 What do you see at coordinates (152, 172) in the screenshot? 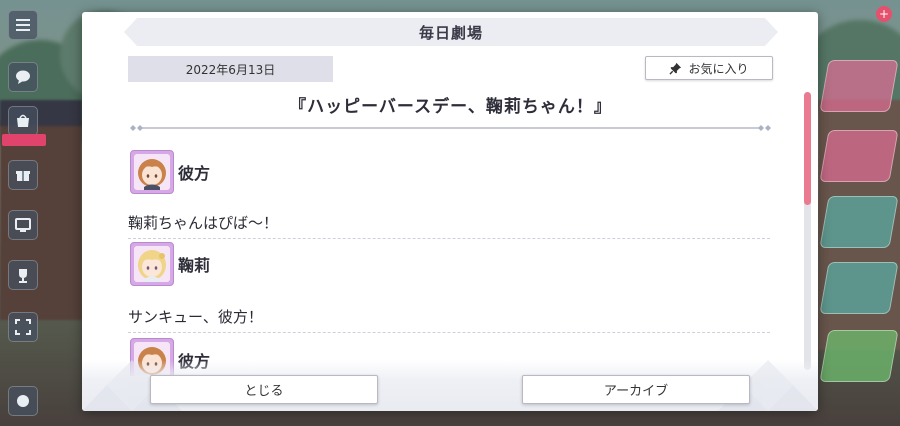
I see `kanata-avatar-icon` at bounding box center [152, 172].